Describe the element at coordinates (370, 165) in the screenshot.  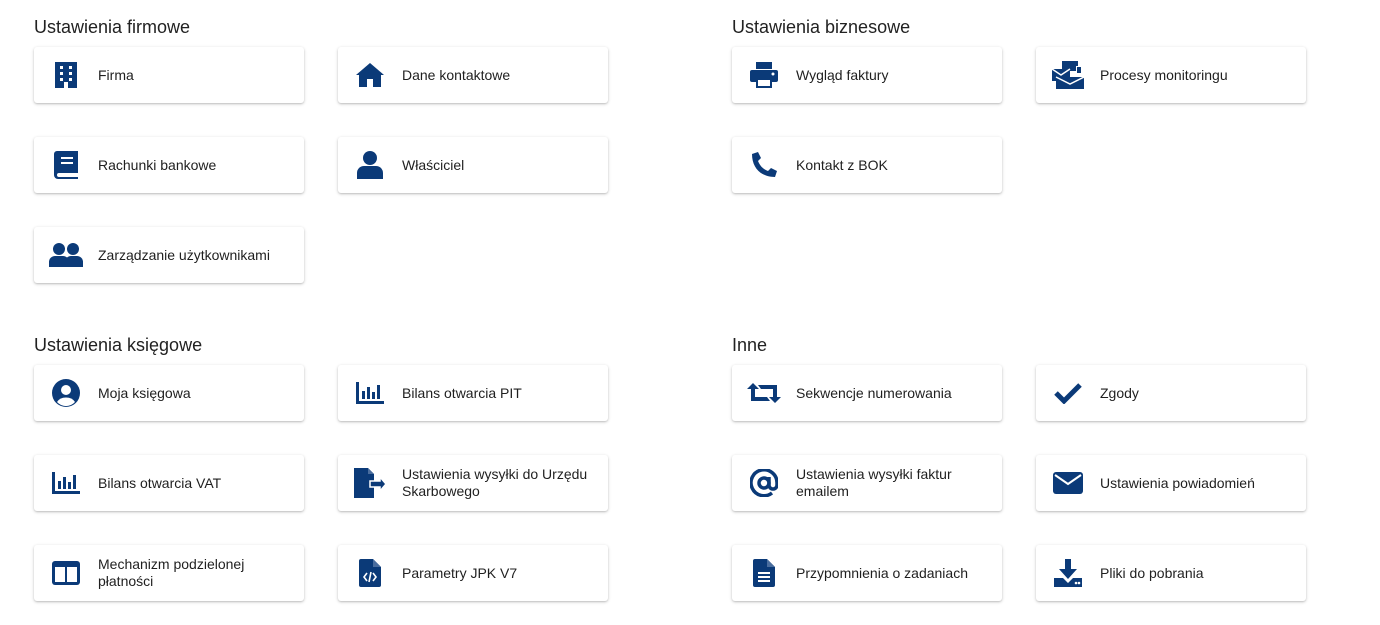
I see `user-icon` at that location.